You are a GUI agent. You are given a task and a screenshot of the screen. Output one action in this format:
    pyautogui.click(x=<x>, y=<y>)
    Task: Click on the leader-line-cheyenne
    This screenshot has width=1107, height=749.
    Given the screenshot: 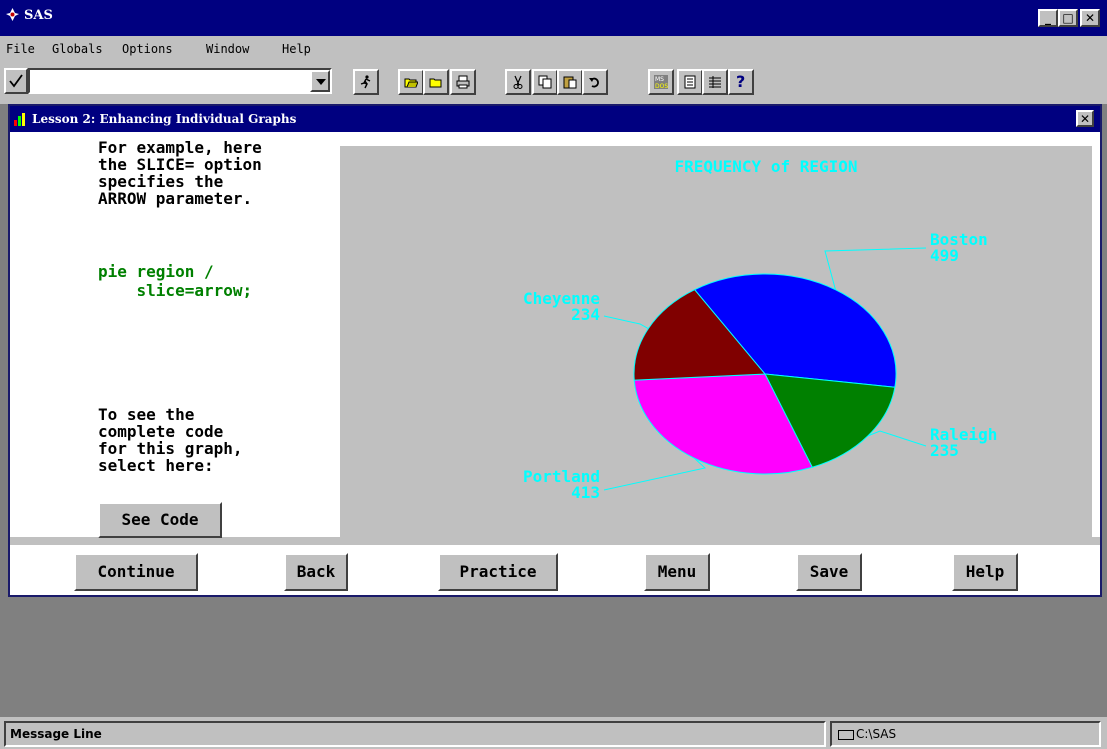 What is the action you would take?
    pyautogui.click(x=626, y=322)
    